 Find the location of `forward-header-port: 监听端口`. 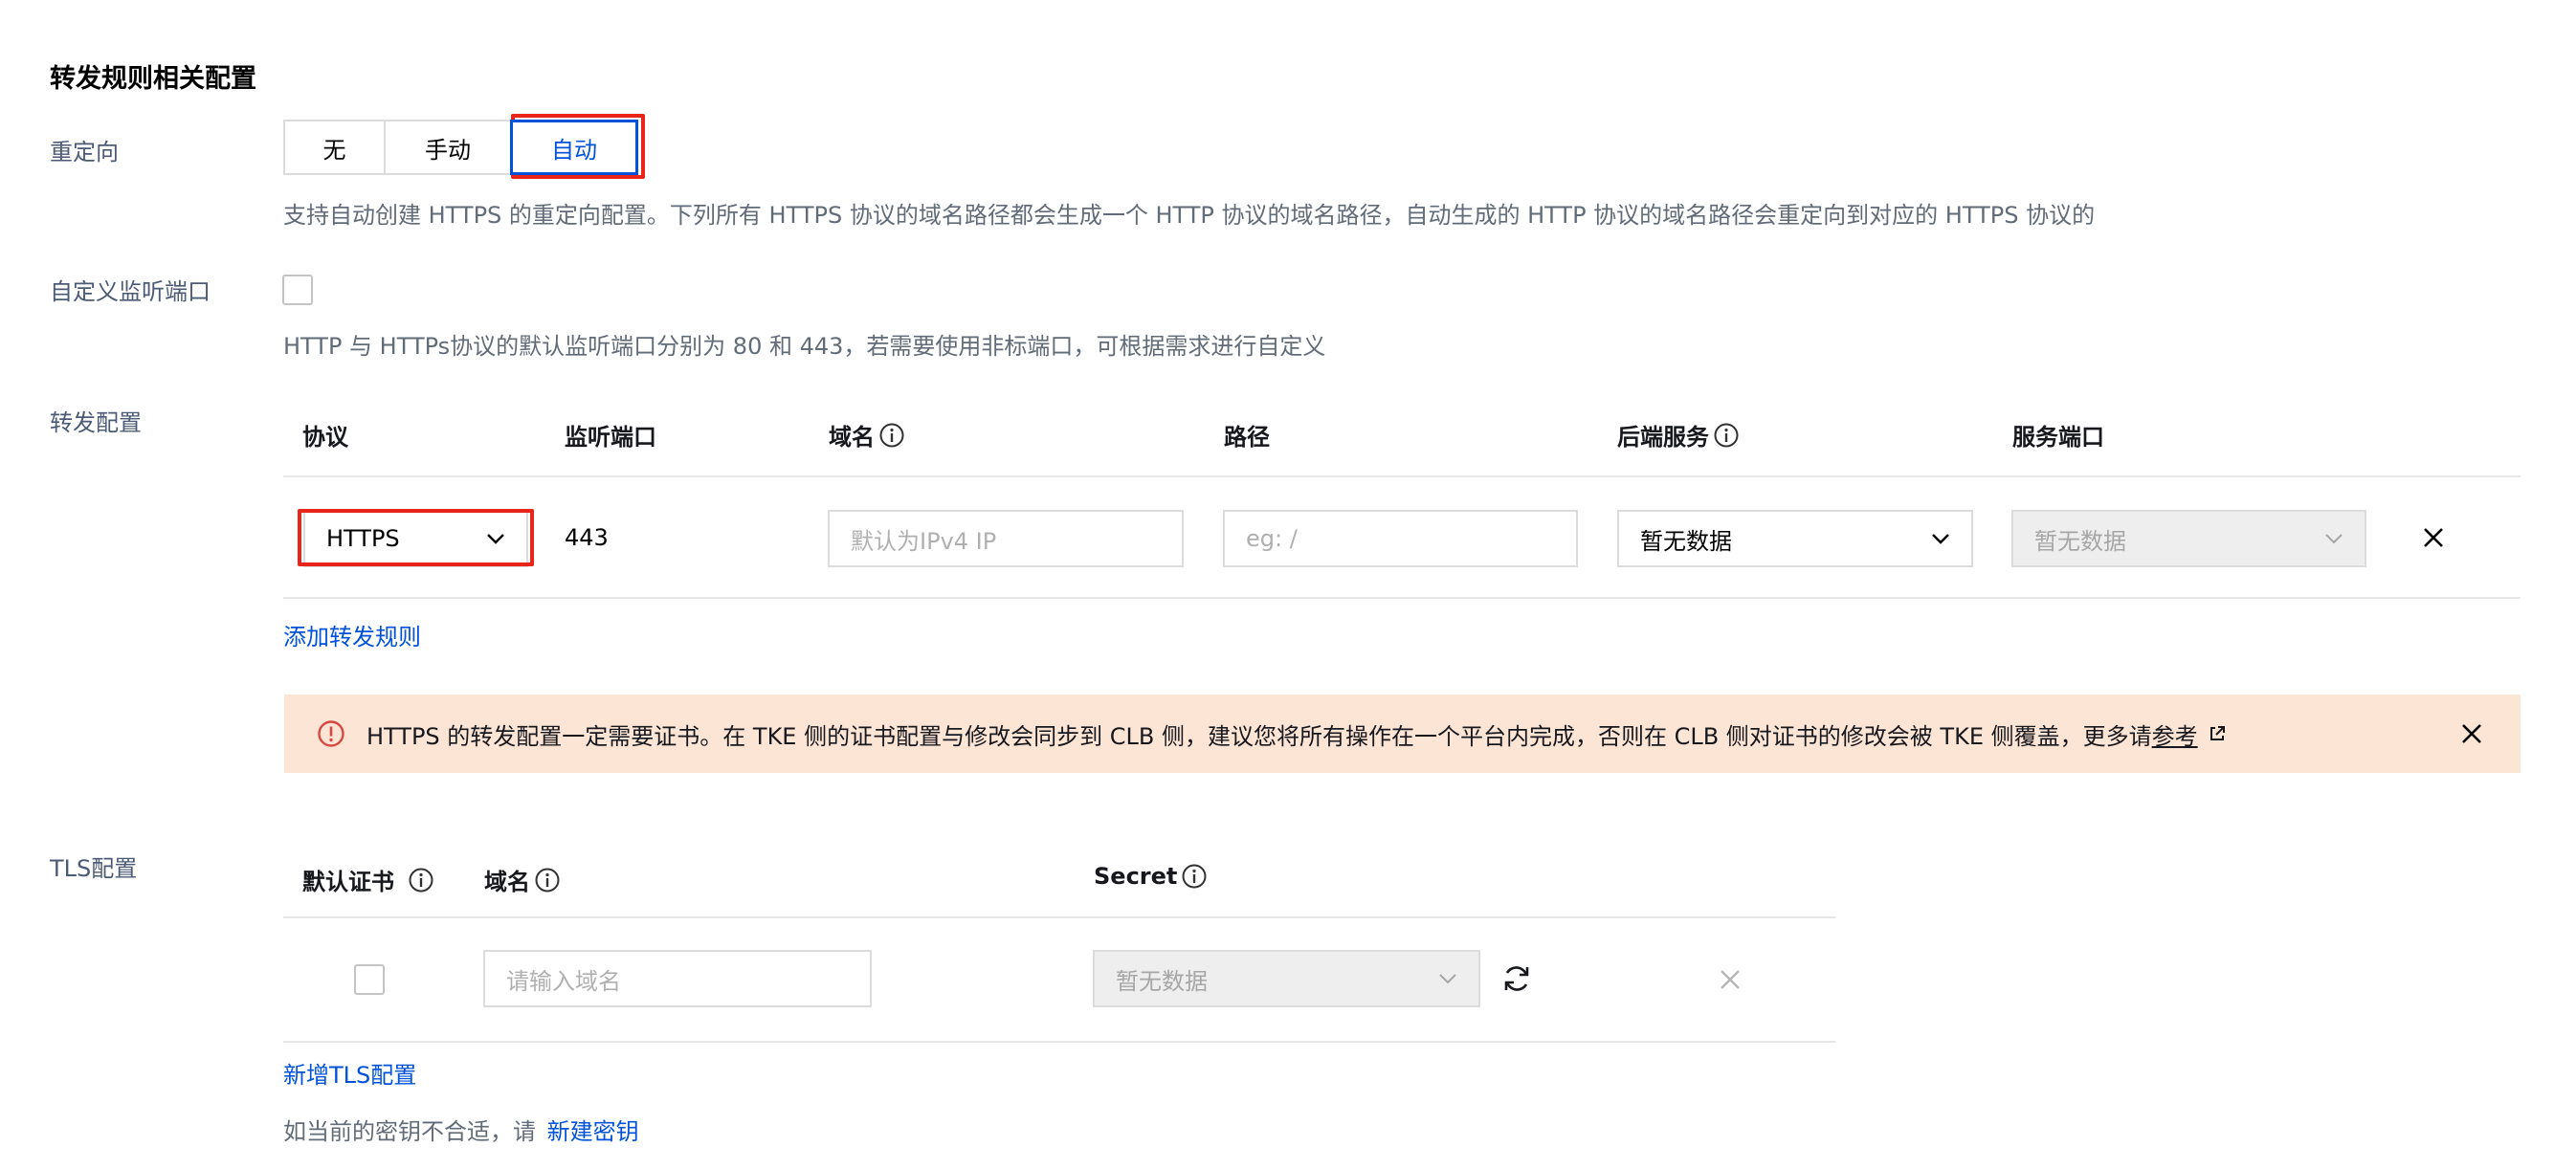

forward-header-port: 监听端口 is located at coordinates (610, 435).